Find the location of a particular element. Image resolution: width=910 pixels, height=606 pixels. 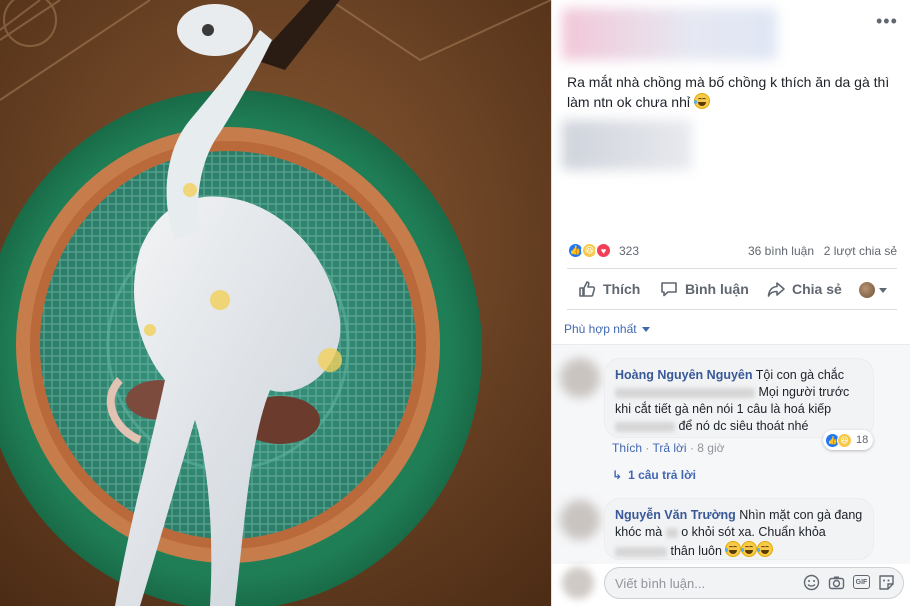

comment-text-part: Tội con gà chắc is located at coordinates (800, 375).